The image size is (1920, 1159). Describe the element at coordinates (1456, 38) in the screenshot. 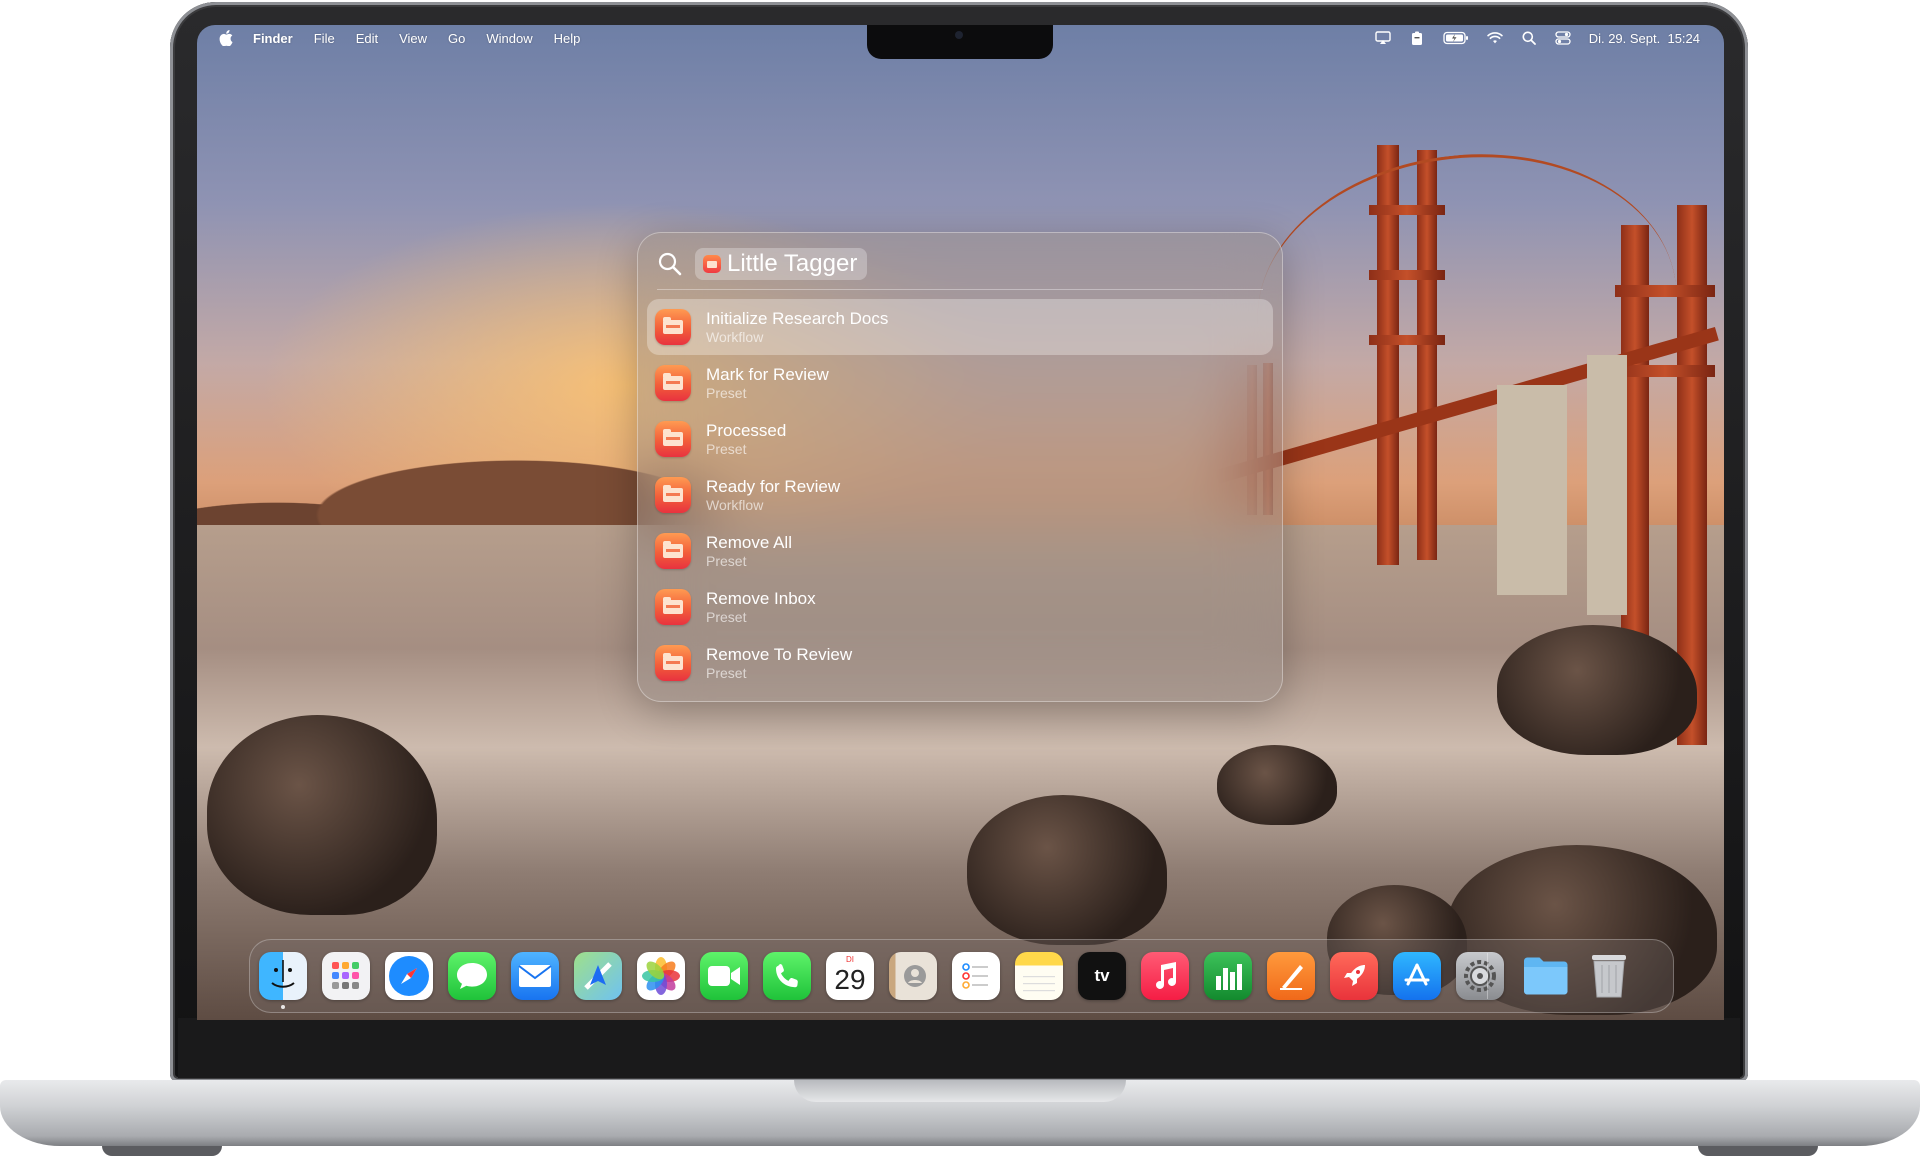

I see `battery-icon` at that location.